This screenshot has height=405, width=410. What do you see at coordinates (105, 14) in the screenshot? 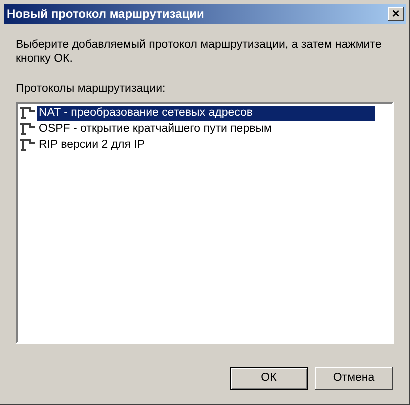
I see `window-title: Новый протокол маршрутизации` at bounding box center [105, 14].